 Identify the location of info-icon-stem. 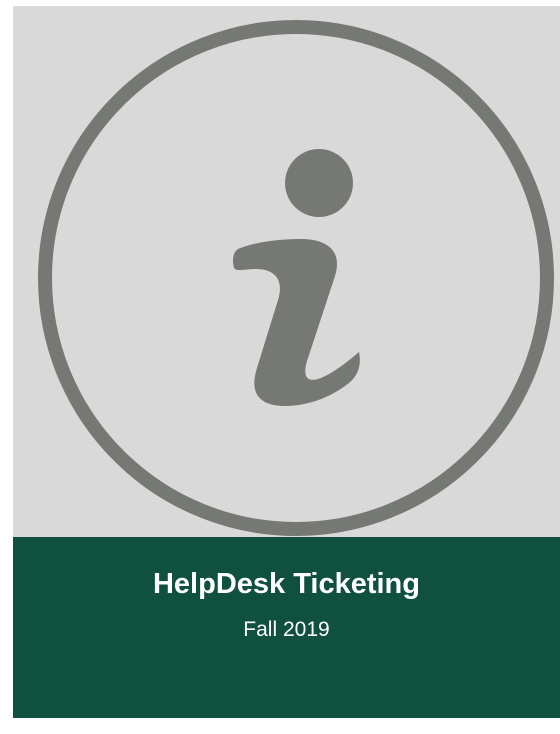
(296, 322).